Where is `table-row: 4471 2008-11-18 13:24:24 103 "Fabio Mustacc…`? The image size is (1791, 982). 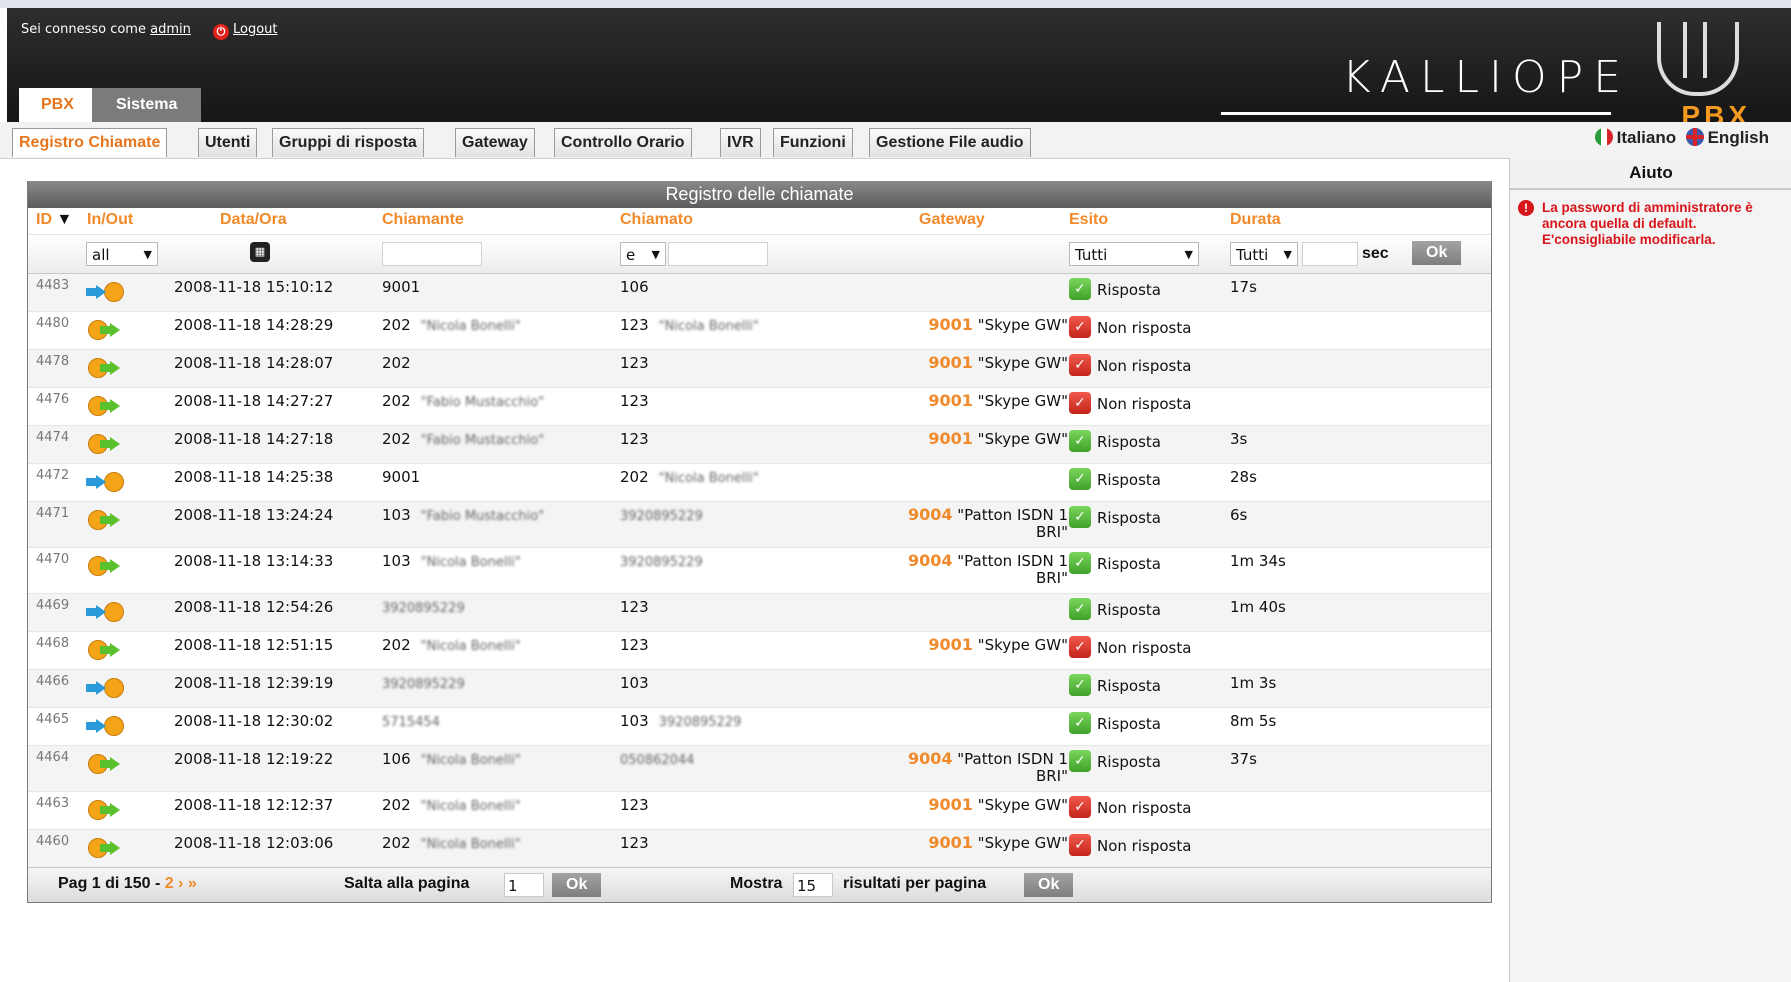
table-row: 4471 2008-11-18 13:24:24 103 "Fabio Mustacc… is located at coordinates (759, 525).